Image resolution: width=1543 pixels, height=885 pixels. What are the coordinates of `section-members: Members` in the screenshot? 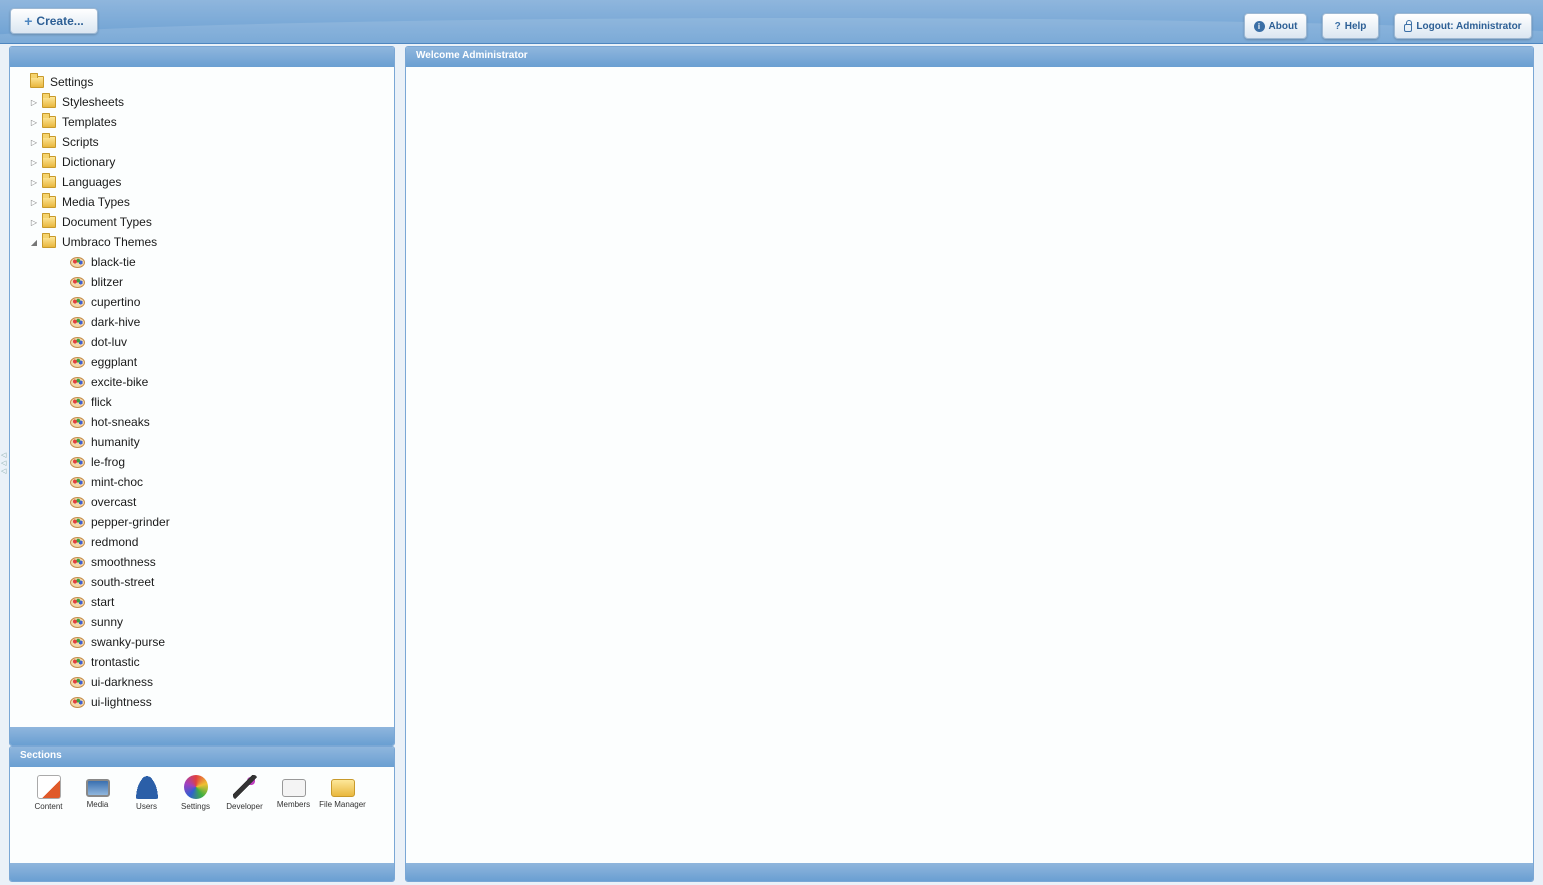 It's located at (293, 793).